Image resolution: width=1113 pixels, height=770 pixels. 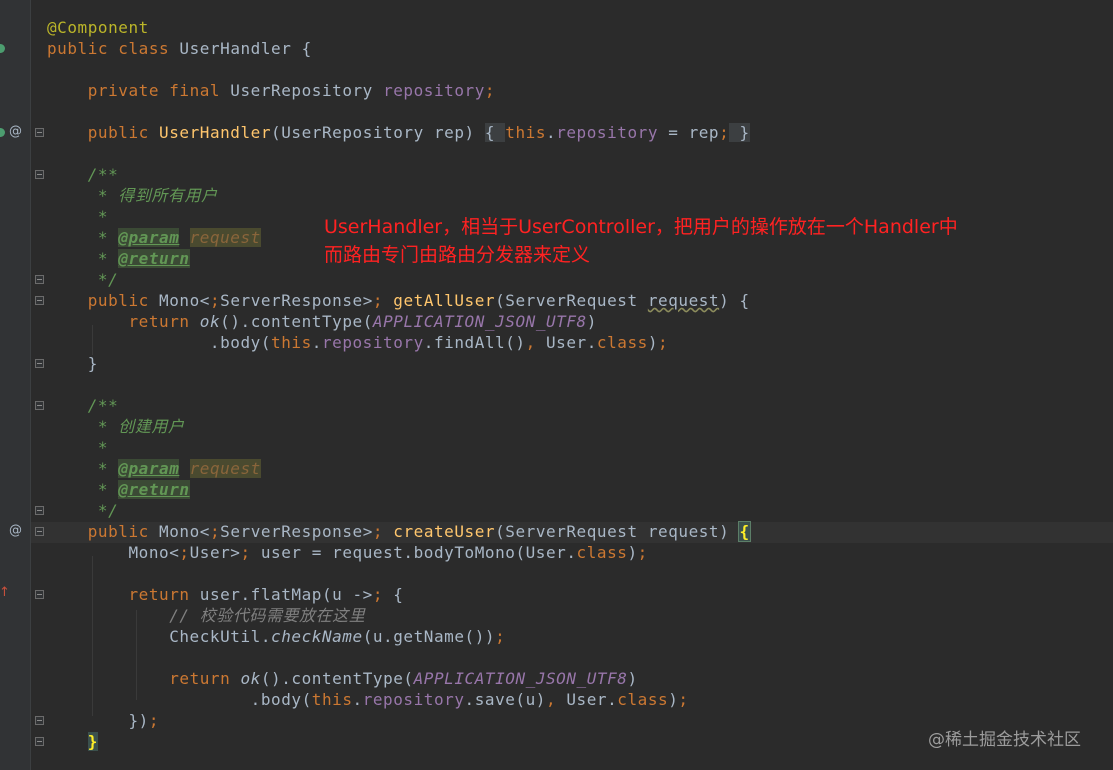 I want to click on code-line: // 校验代码需要放在这里, so click(x=206, y=615).